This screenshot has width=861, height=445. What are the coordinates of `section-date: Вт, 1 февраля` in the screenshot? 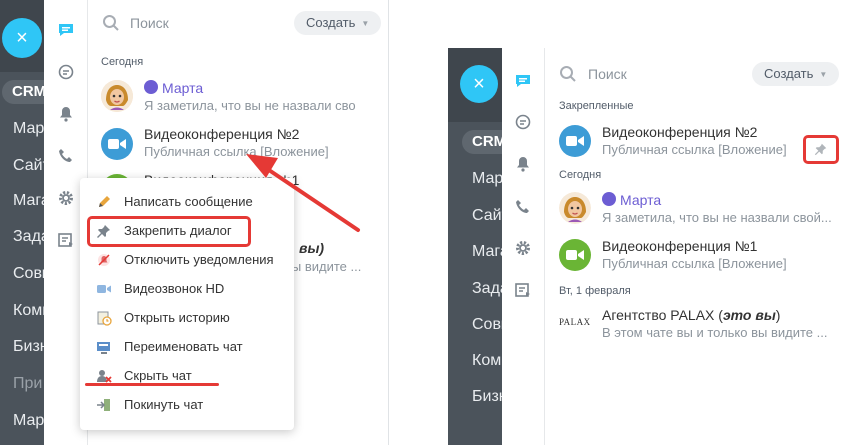 It's located at (595, 291).